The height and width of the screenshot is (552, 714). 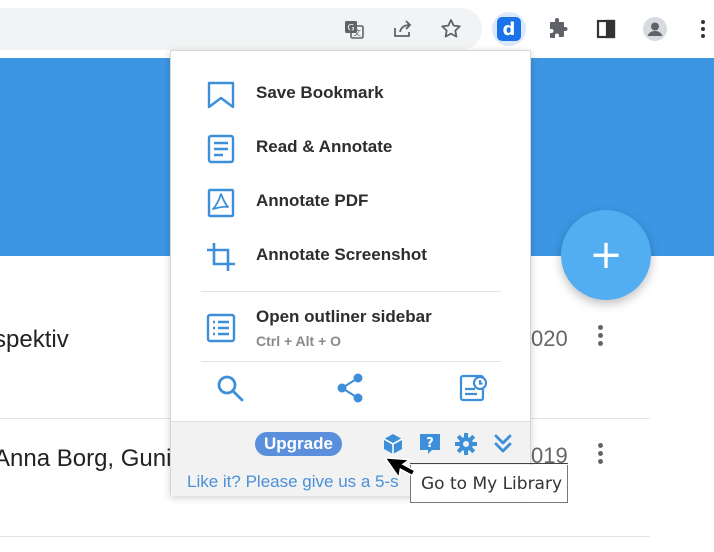 I want to click on browser-menu-icon, so click(x=700, y=29).